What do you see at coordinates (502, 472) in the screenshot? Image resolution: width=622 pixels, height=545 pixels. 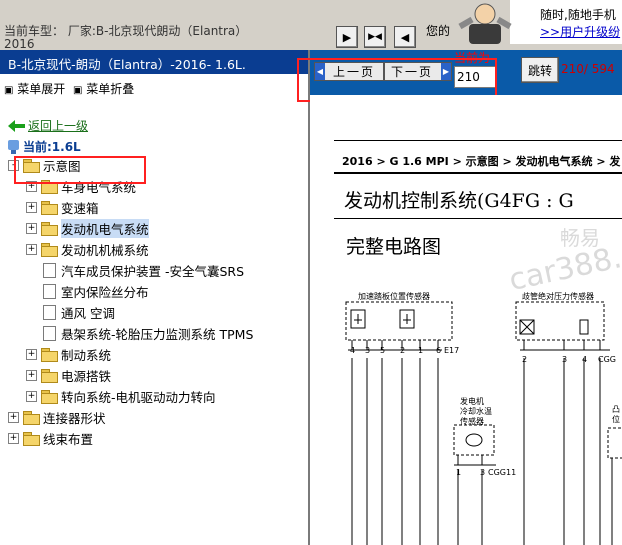 I see `pin-label: CGG11` at bounding box center [502, 472].